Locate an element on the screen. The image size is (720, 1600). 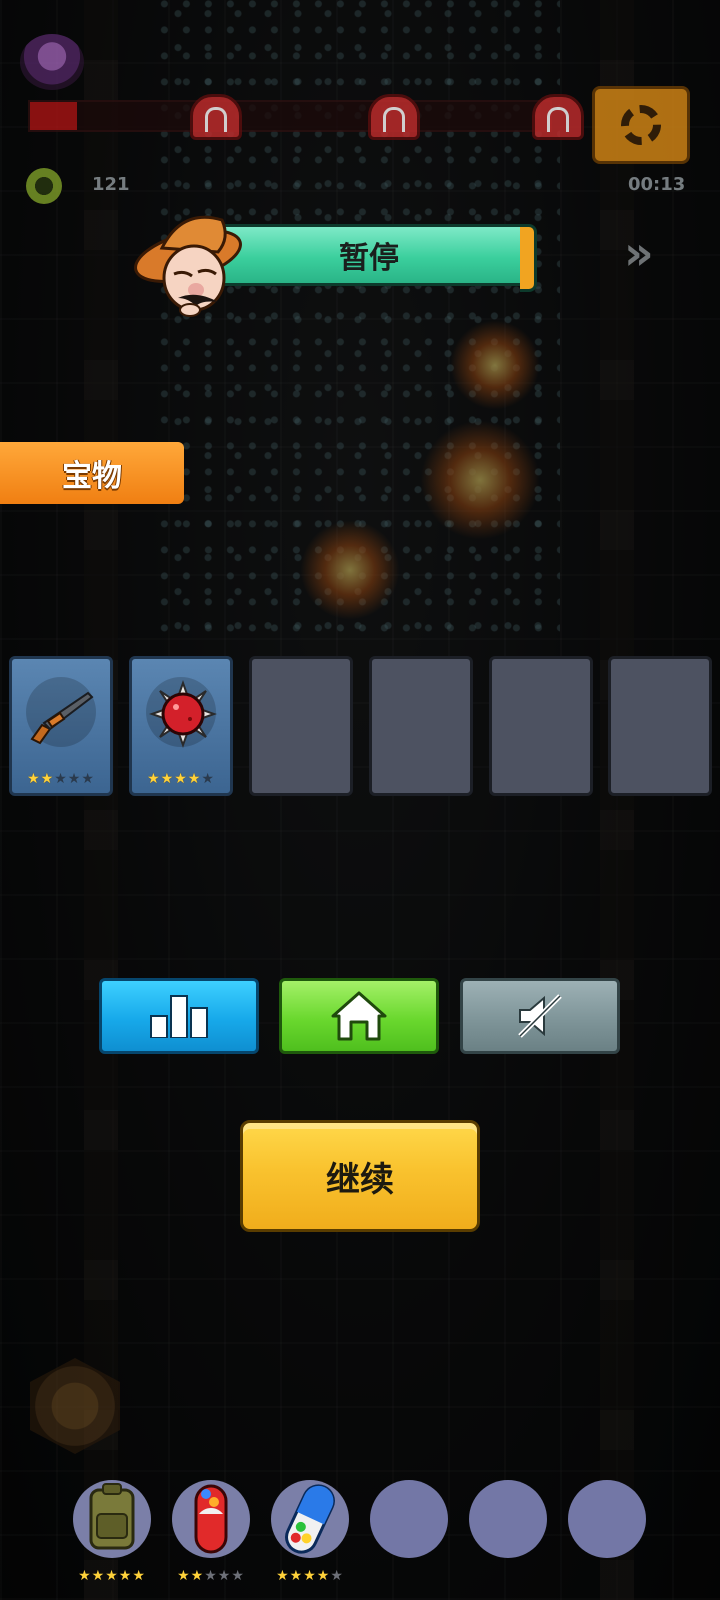
pause-banner: 暂停 is located at coordinates (374, 258).